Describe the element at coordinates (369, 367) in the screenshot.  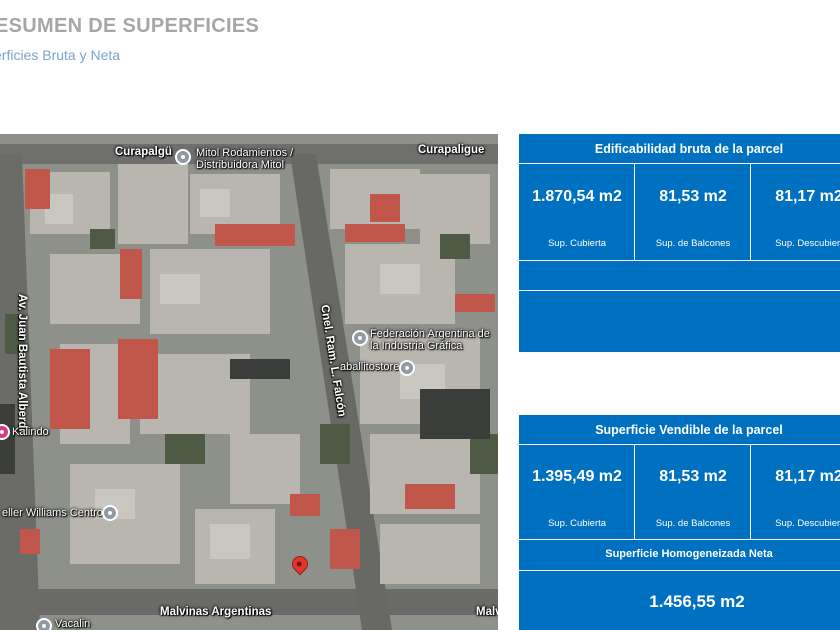
I see `poi-label-caballitostore: aballitostore` at that location.